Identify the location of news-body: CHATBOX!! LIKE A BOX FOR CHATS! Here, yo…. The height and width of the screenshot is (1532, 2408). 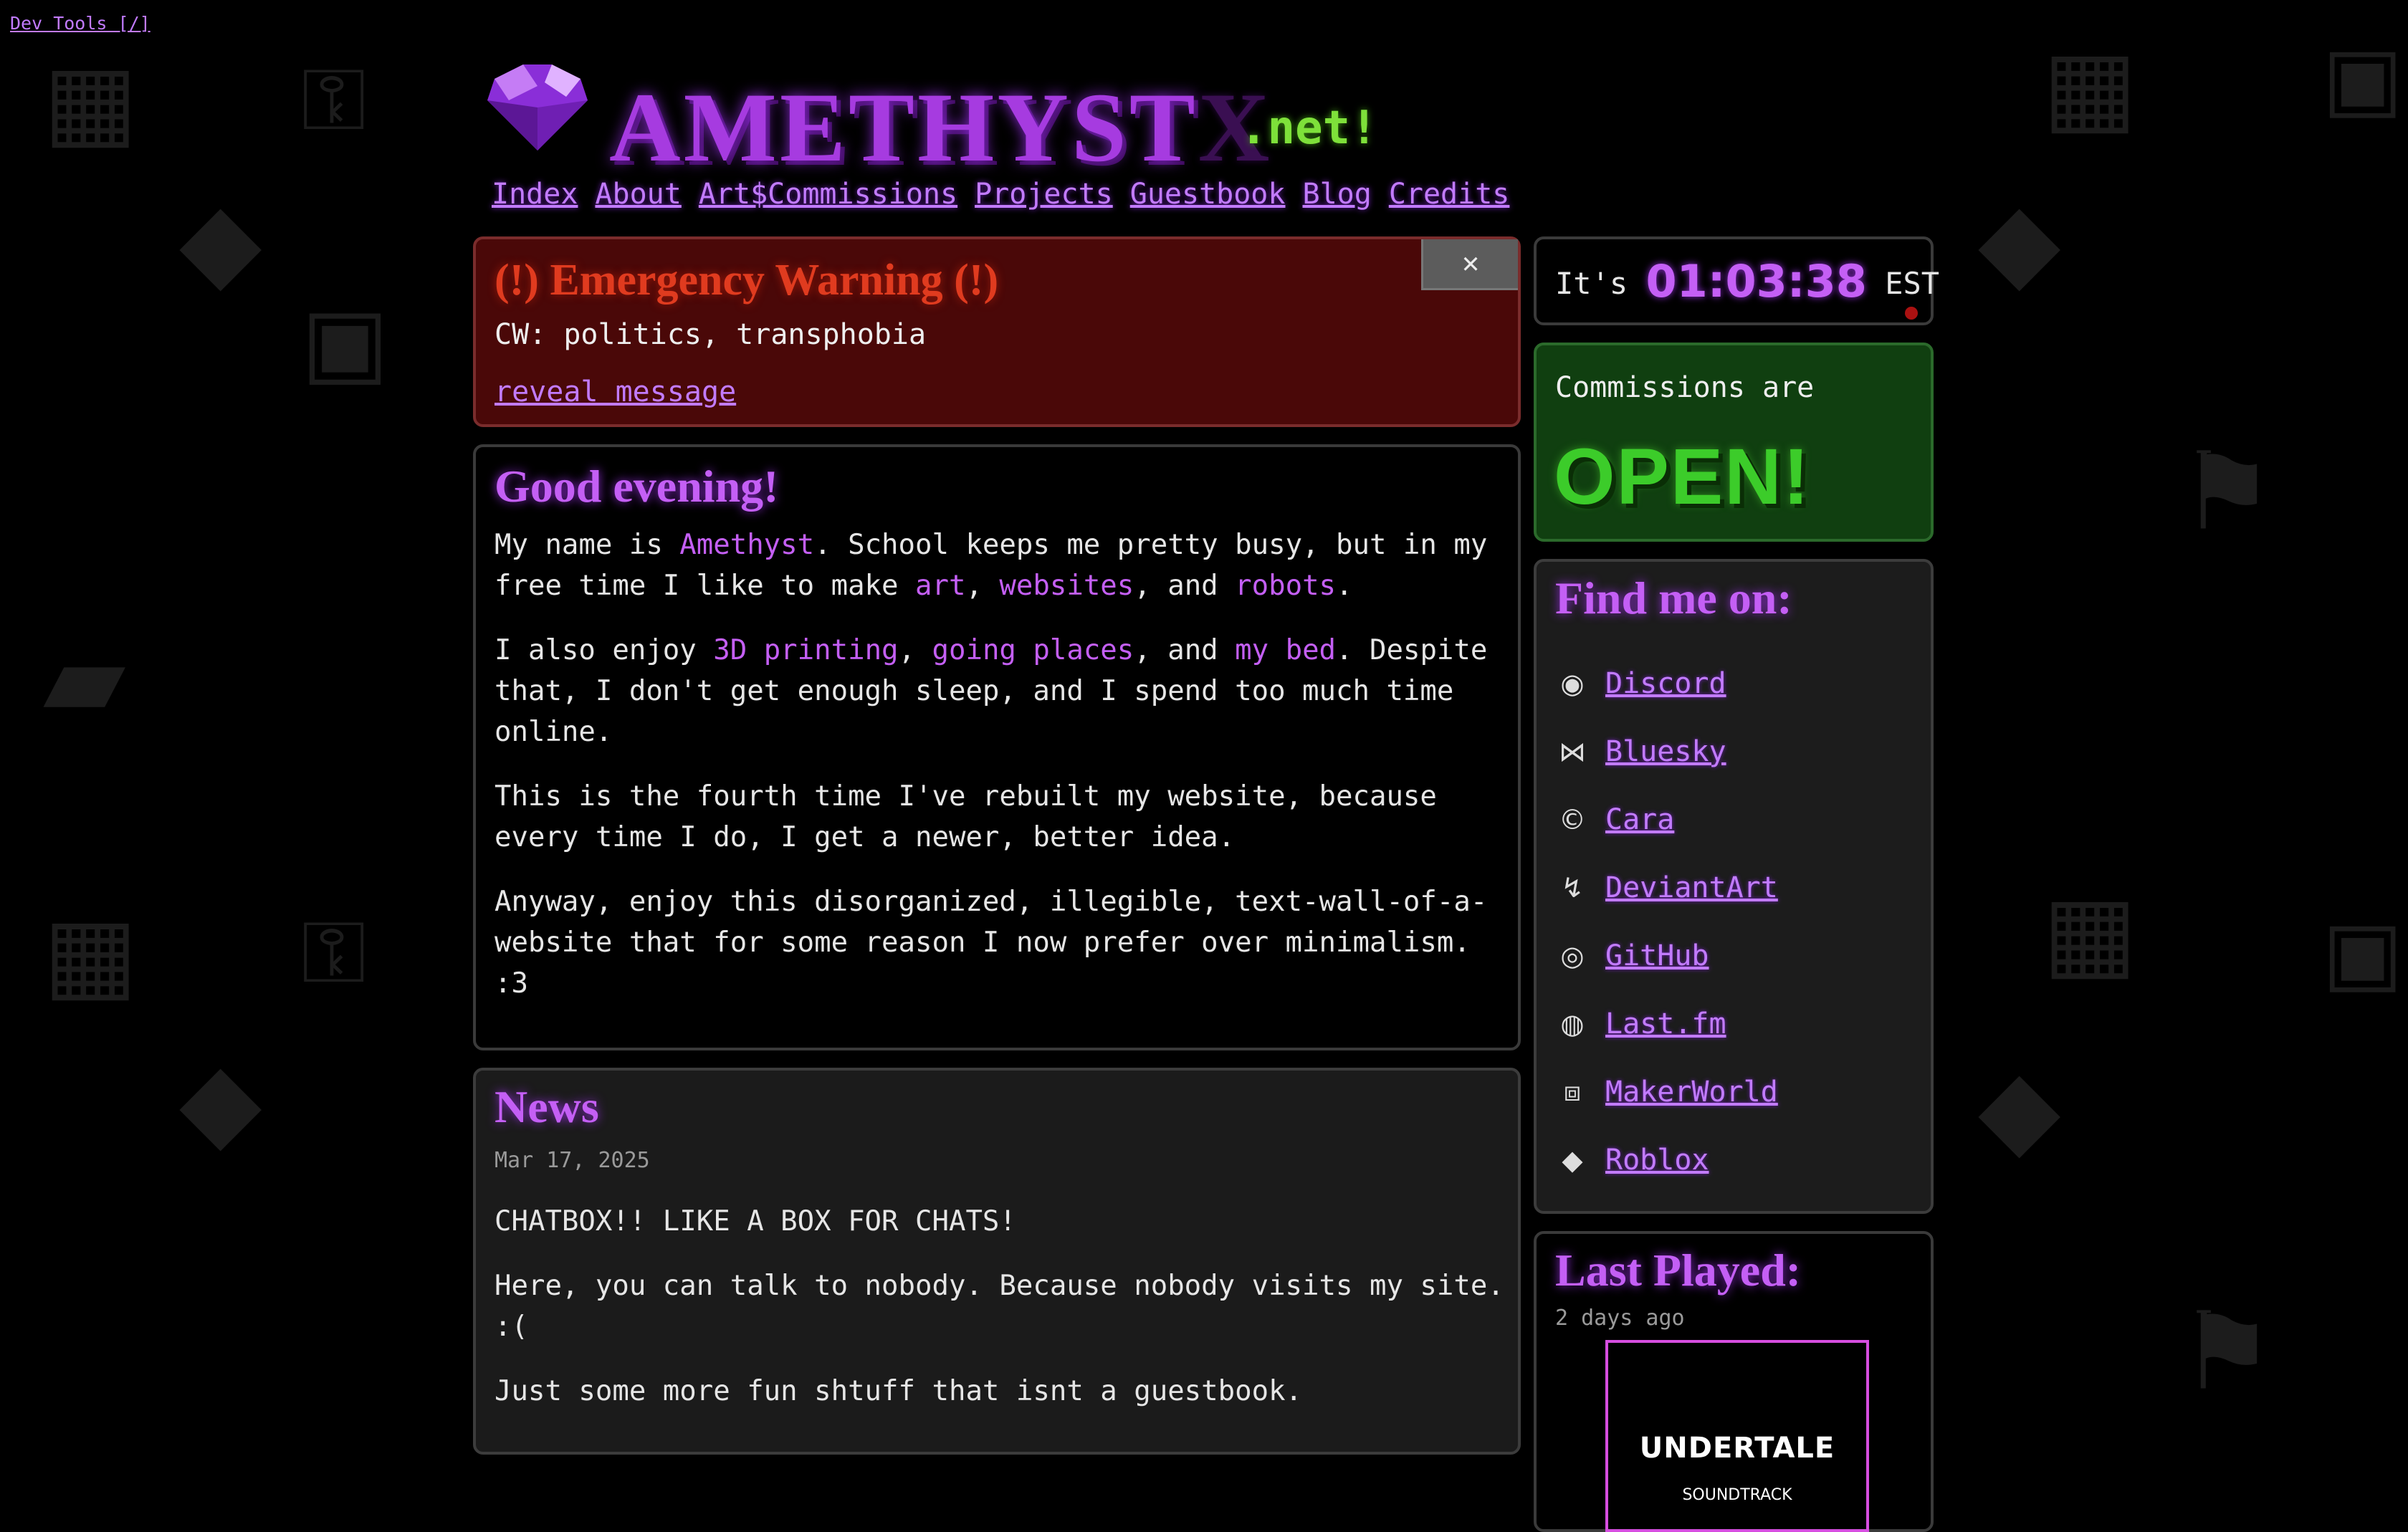
(1000, 1318).